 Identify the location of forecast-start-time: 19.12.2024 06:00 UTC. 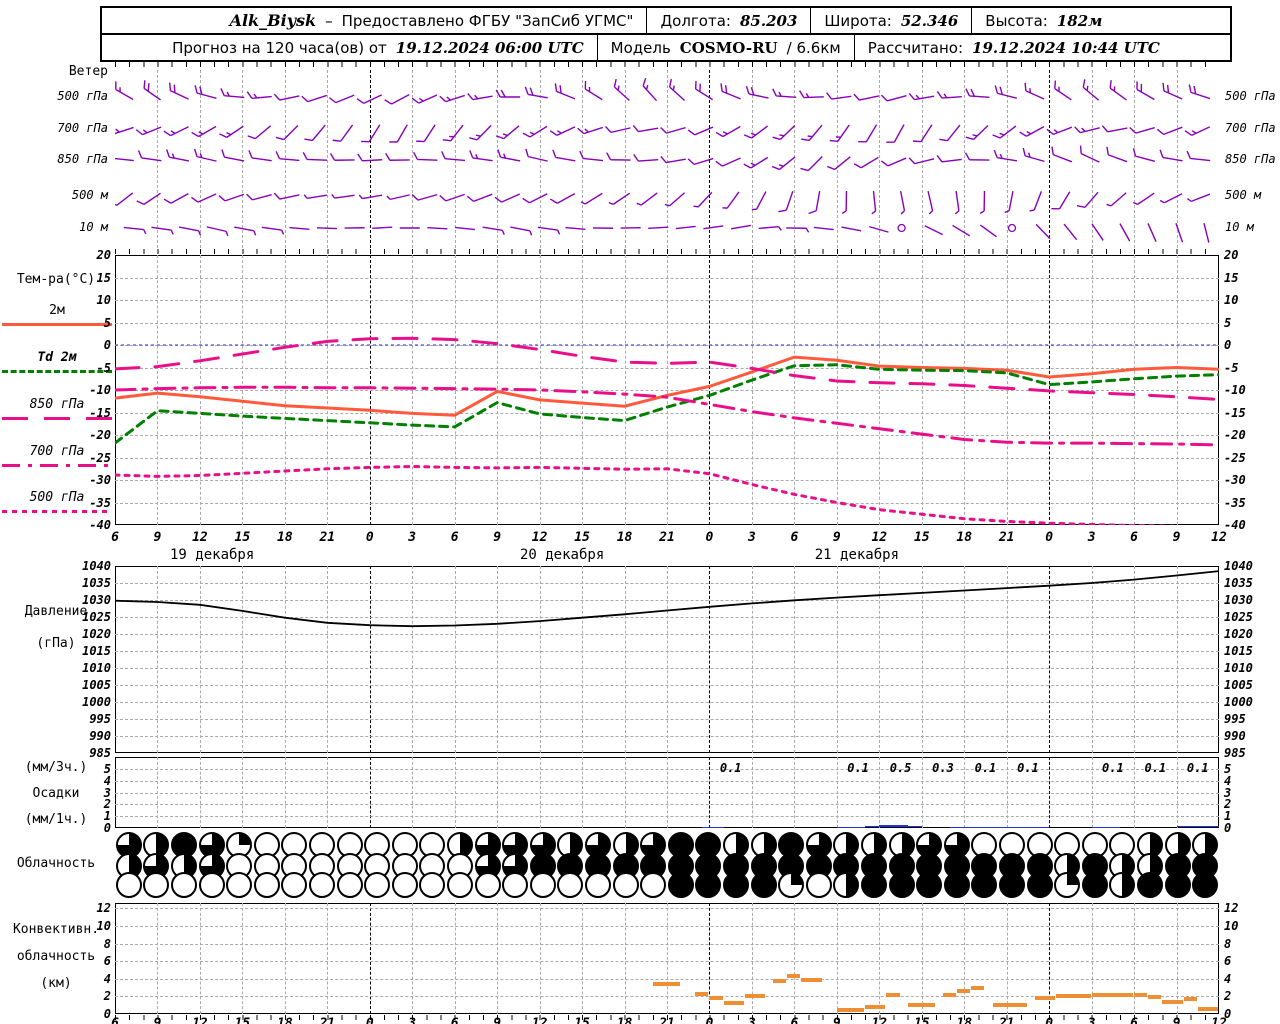
(489, 47).